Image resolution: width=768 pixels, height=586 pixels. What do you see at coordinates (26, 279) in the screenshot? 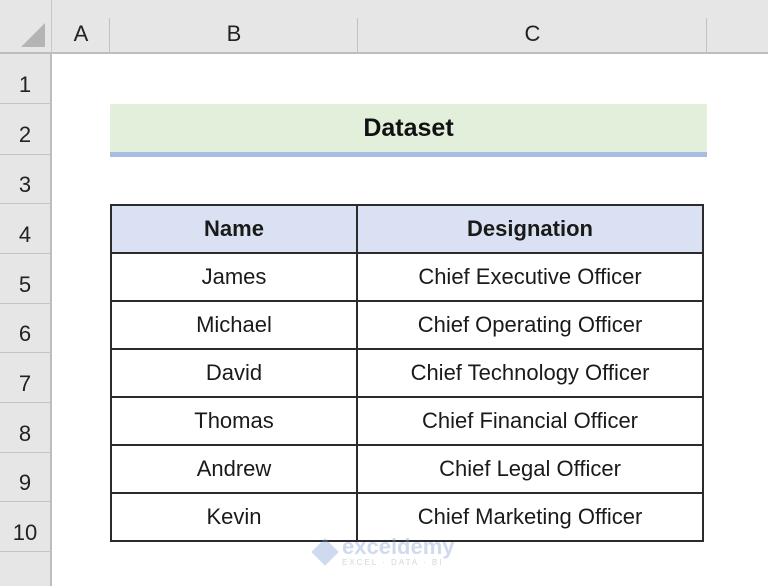
I see `row-header-5: 5` at bounding box center [26, 279].